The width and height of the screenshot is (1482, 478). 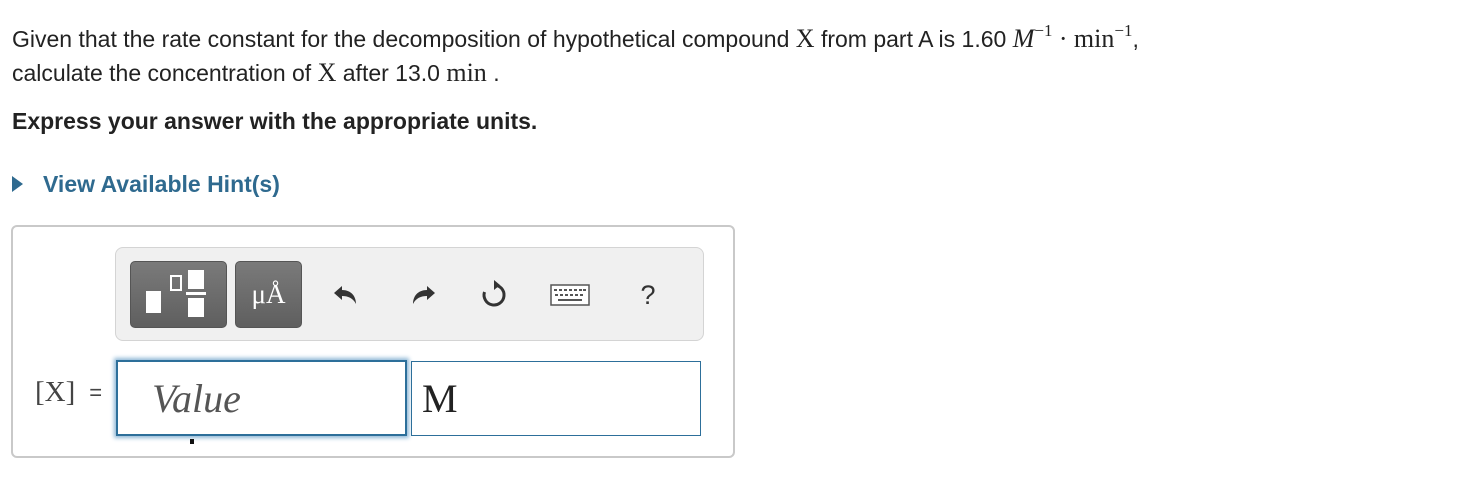 What do you see at coordinates (55, 392) in the screenshot?
I see `variable-symbol: [X]` at bounding box center [55, 392].